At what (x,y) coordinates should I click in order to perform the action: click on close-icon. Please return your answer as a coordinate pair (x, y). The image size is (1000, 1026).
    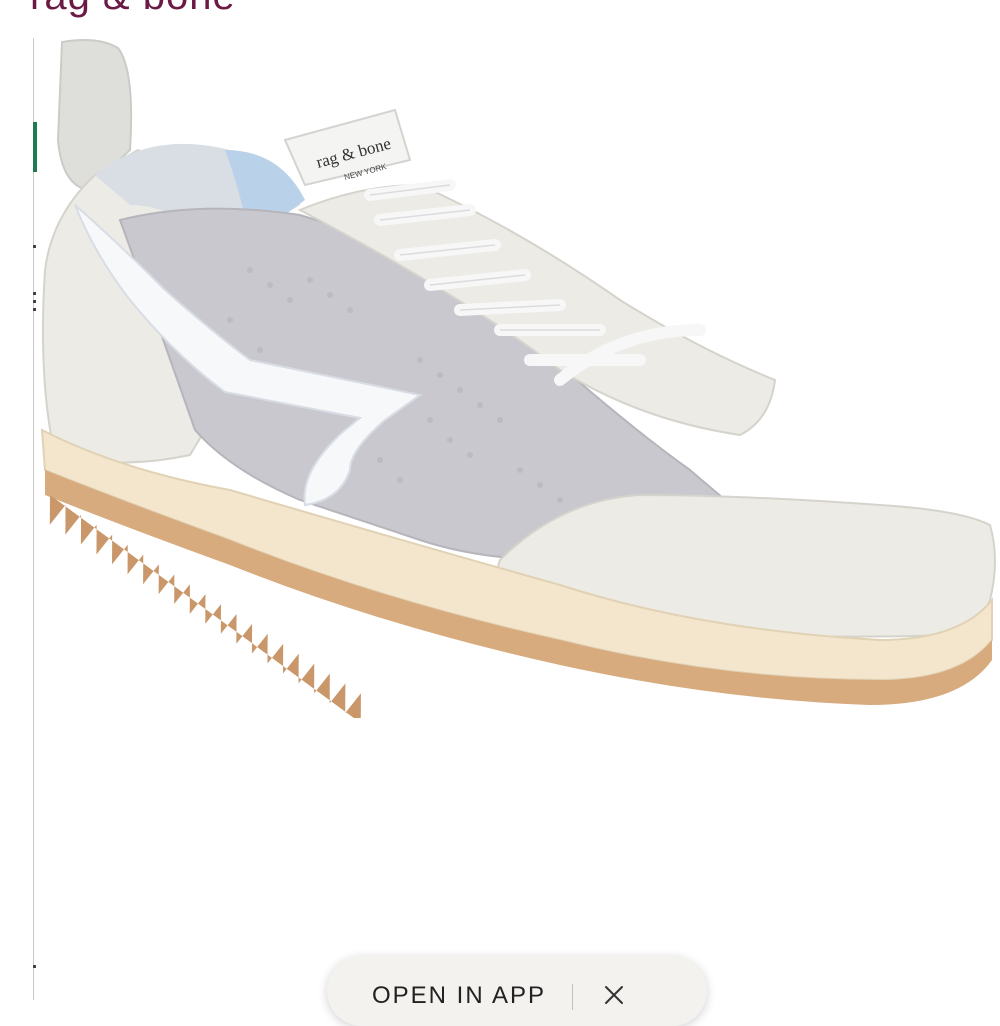
    Looking at the image, I should click on (614, 995).